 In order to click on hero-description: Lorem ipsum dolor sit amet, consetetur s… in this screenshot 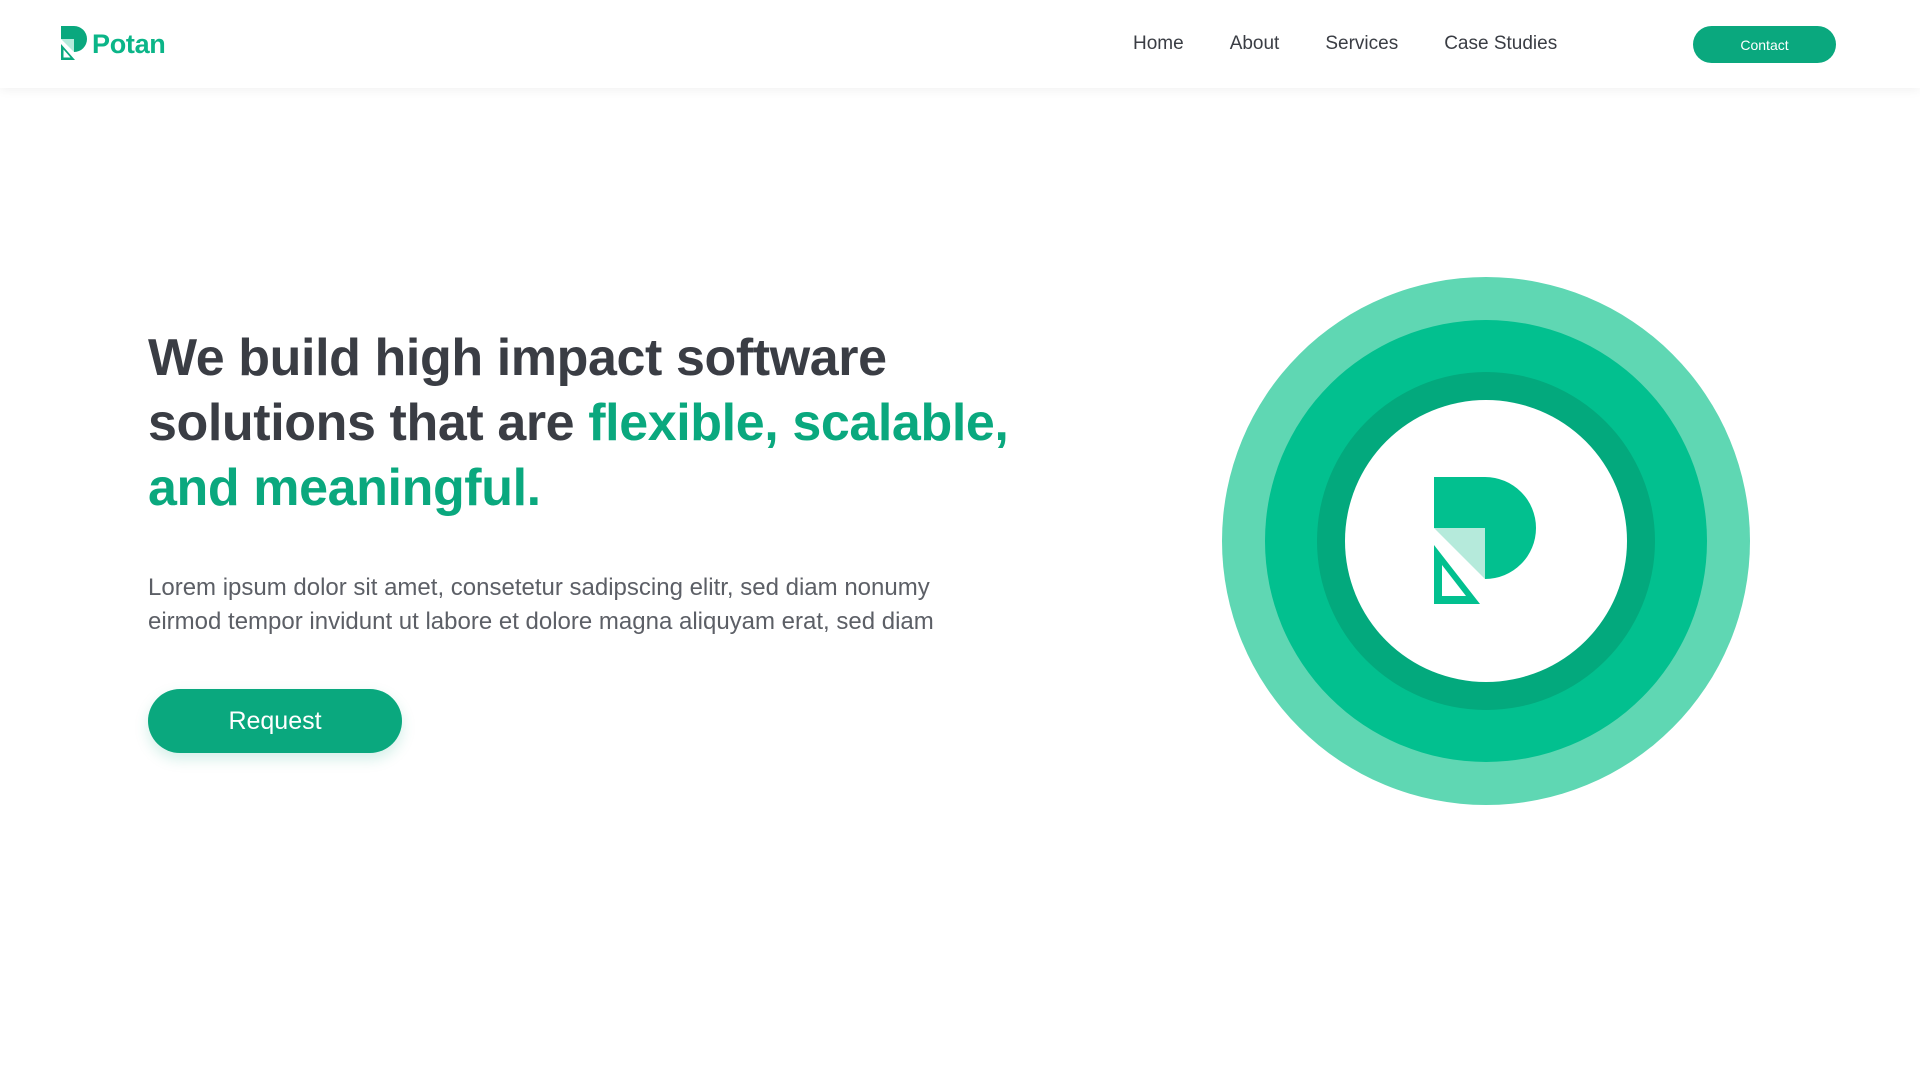, I will do `click(541, 604)`.